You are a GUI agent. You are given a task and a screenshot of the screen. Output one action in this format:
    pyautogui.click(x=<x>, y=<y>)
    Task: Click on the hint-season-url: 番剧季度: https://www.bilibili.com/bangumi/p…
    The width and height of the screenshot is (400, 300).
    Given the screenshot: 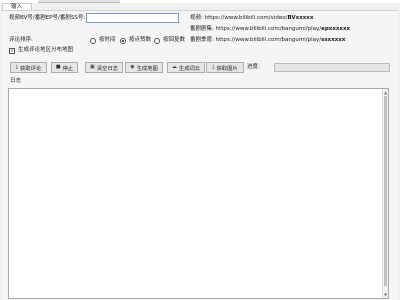 What is the action you would take?
    pyautogui.click(x=267, y=40)
    